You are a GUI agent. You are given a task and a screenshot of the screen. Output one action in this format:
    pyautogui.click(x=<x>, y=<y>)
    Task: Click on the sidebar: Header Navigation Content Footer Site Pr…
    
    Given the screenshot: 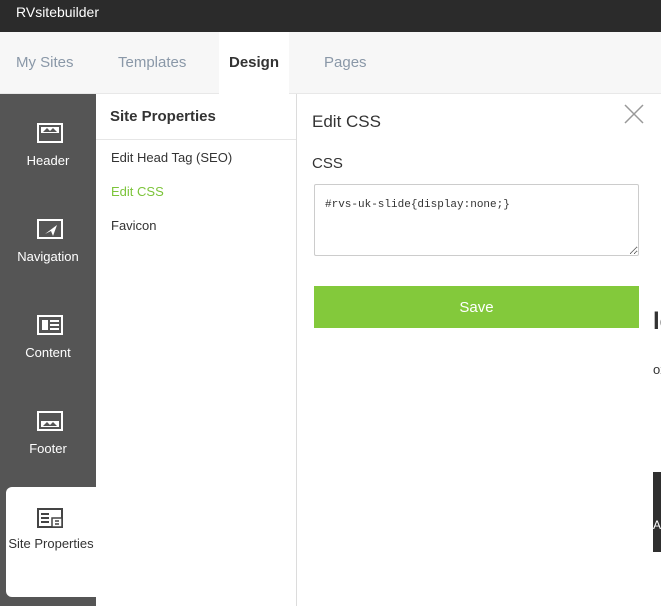 What is the action you would take?
    pyautogui.click(x=48, y=350)
    